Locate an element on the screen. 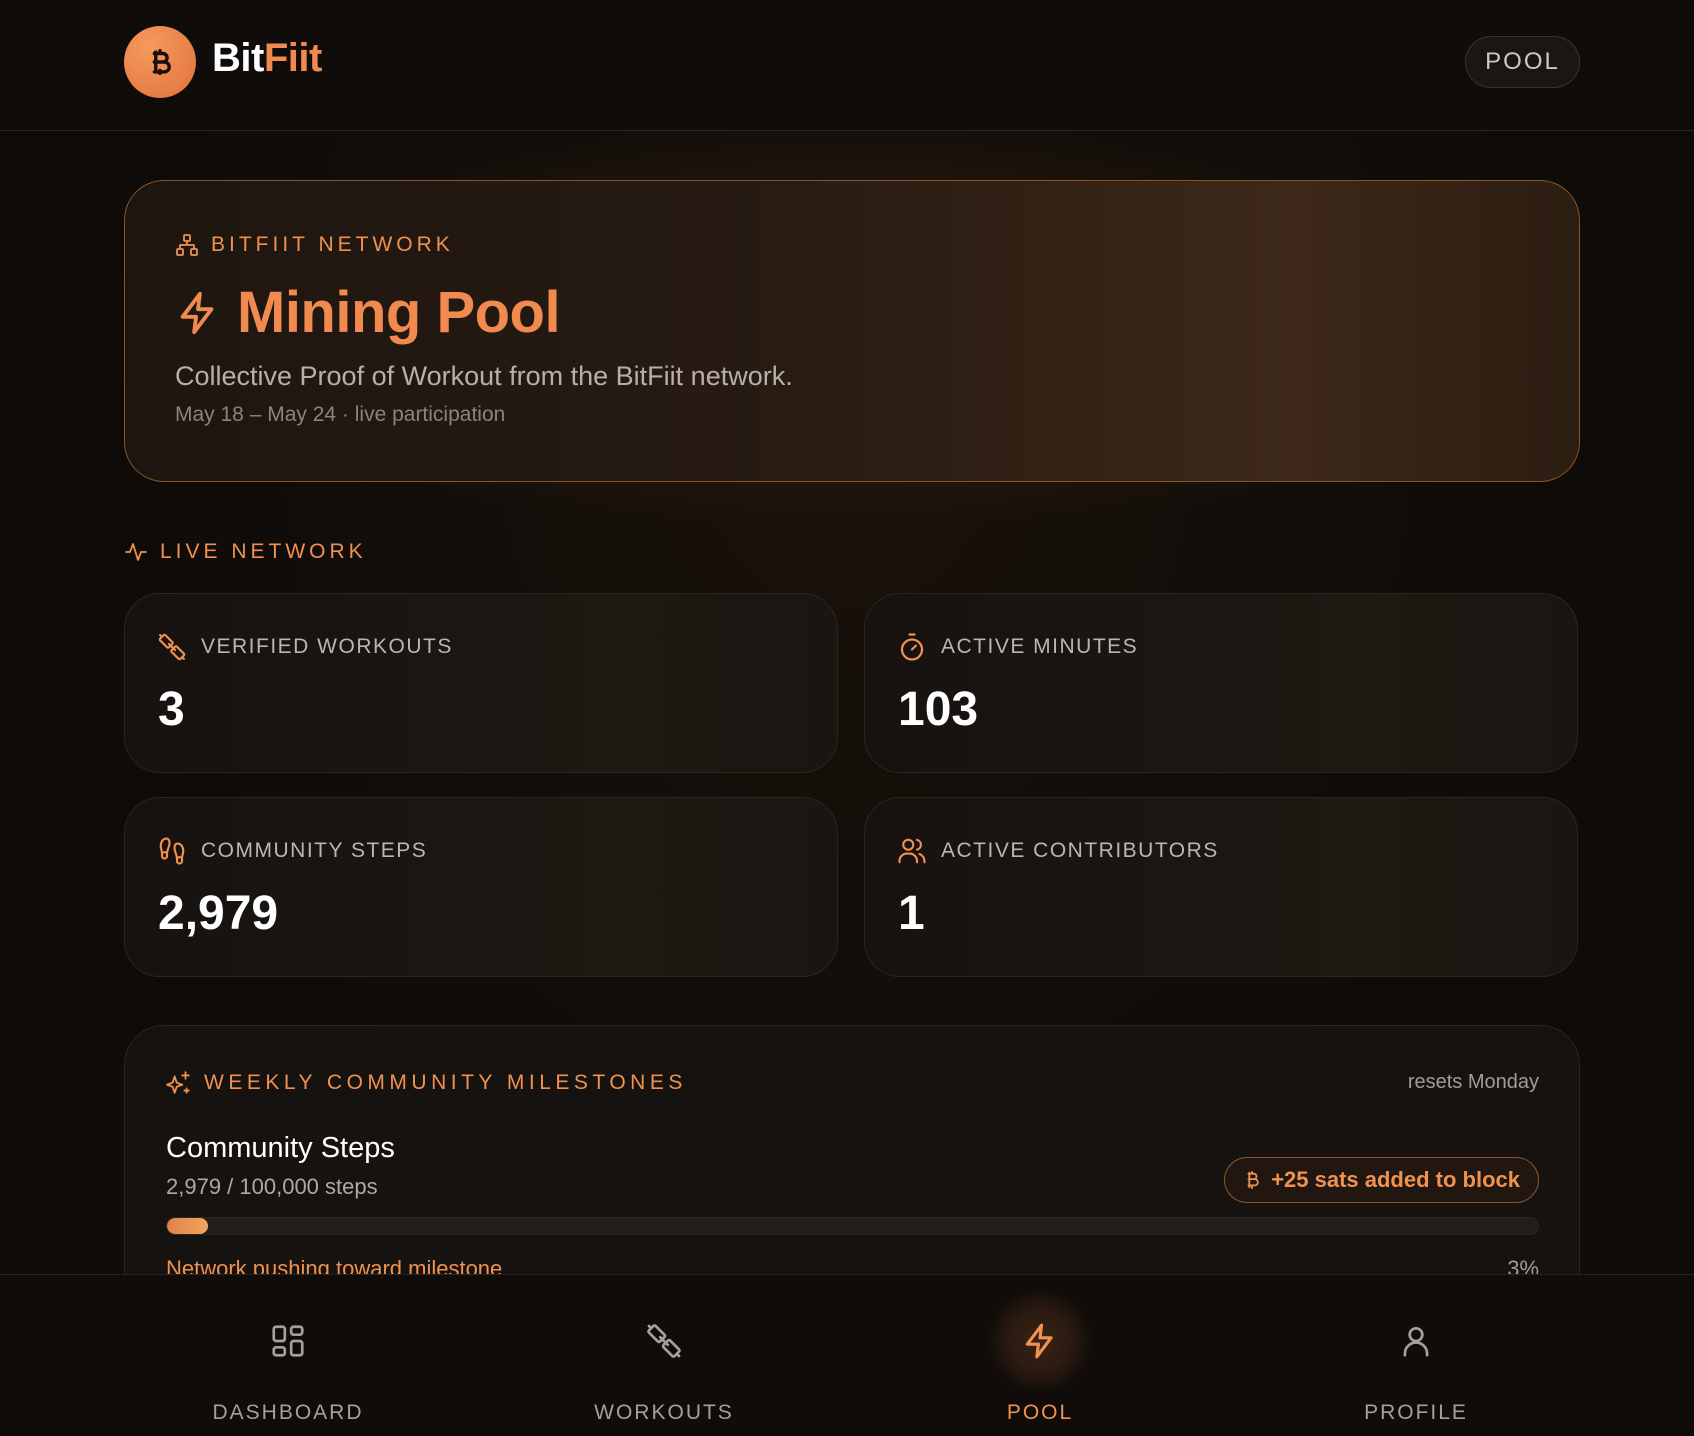  stat-label-text: ACTIVE MINUTES is located at coordinates (1040, 646).